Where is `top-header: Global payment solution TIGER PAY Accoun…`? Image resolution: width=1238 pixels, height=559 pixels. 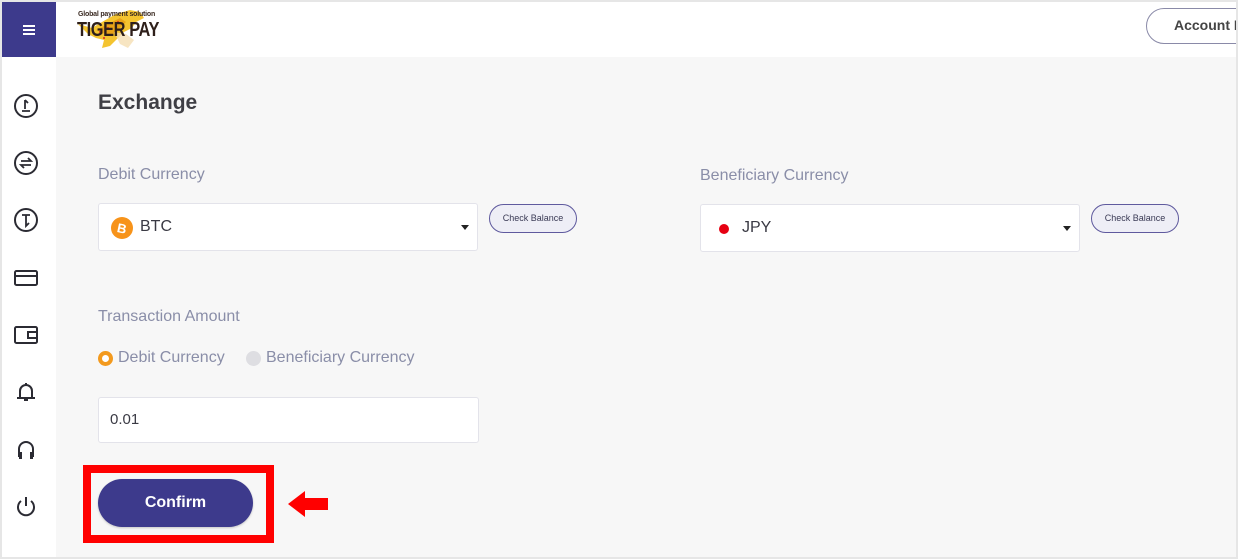 top-header: Global payment solution TIGER PAY Accoun… is located at coordinates (619, 29).